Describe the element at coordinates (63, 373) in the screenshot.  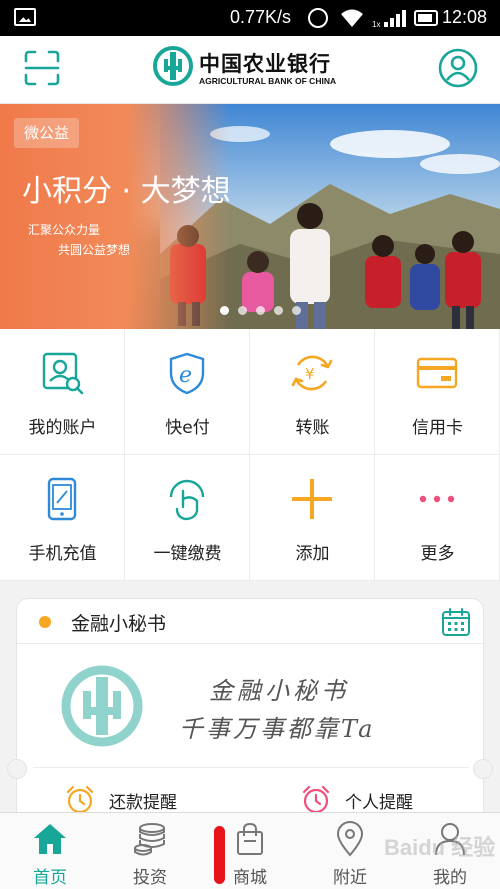
I see `account-search-icon` at that location.